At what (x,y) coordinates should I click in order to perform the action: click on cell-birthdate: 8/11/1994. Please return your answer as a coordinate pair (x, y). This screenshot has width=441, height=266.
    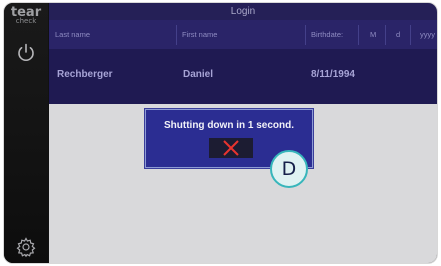
    Looking at the image, I should click on (333, 74).